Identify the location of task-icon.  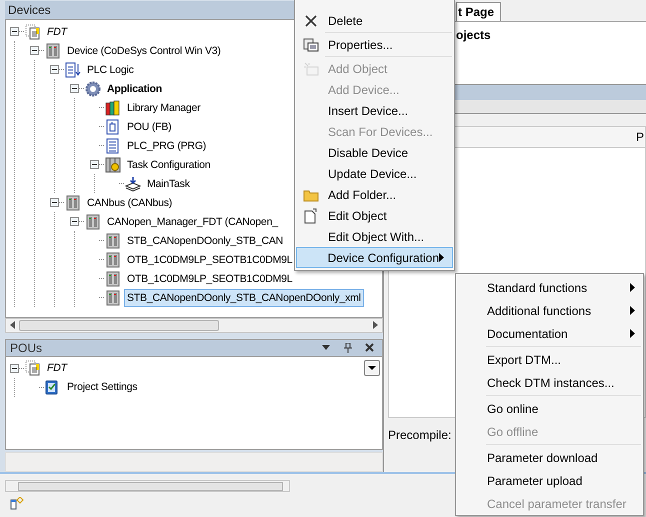
(133, 184).